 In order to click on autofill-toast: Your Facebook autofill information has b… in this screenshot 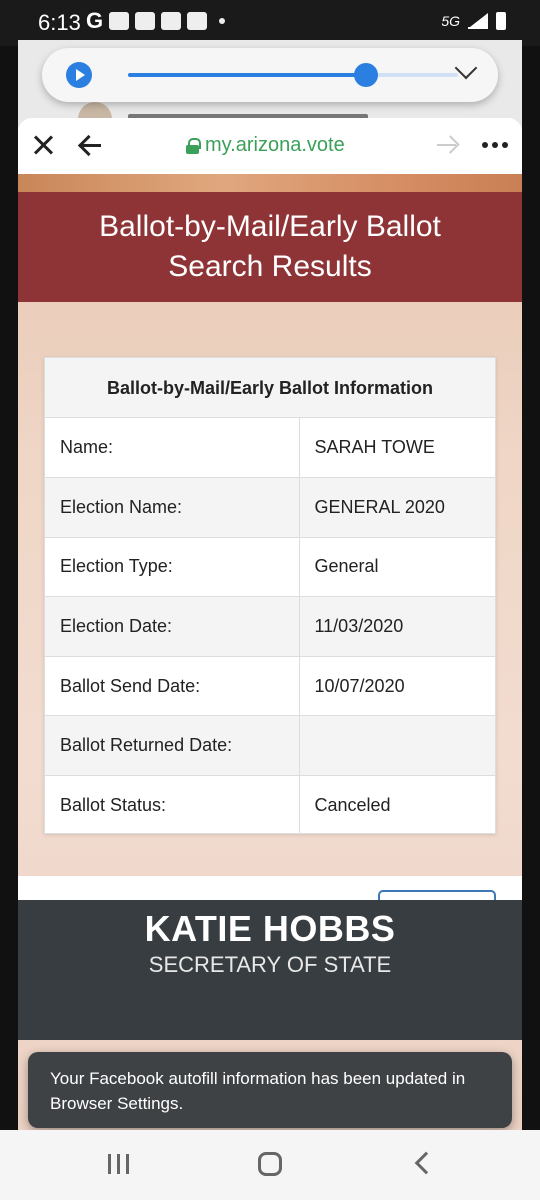, I will do `click(270, 1090)`.